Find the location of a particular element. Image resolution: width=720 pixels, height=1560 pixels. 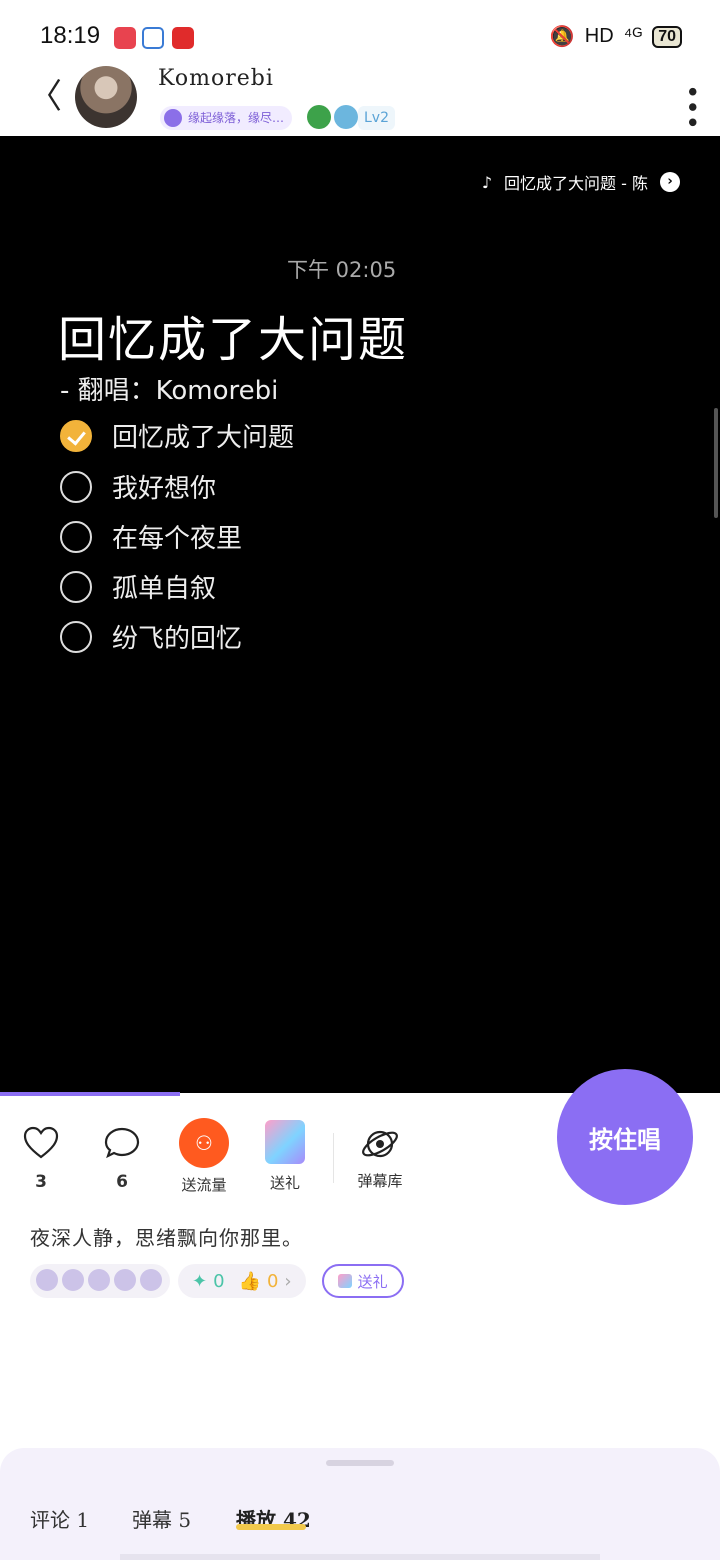

lyric-item: 孤单自叙 is located at coordinates (138, 586).